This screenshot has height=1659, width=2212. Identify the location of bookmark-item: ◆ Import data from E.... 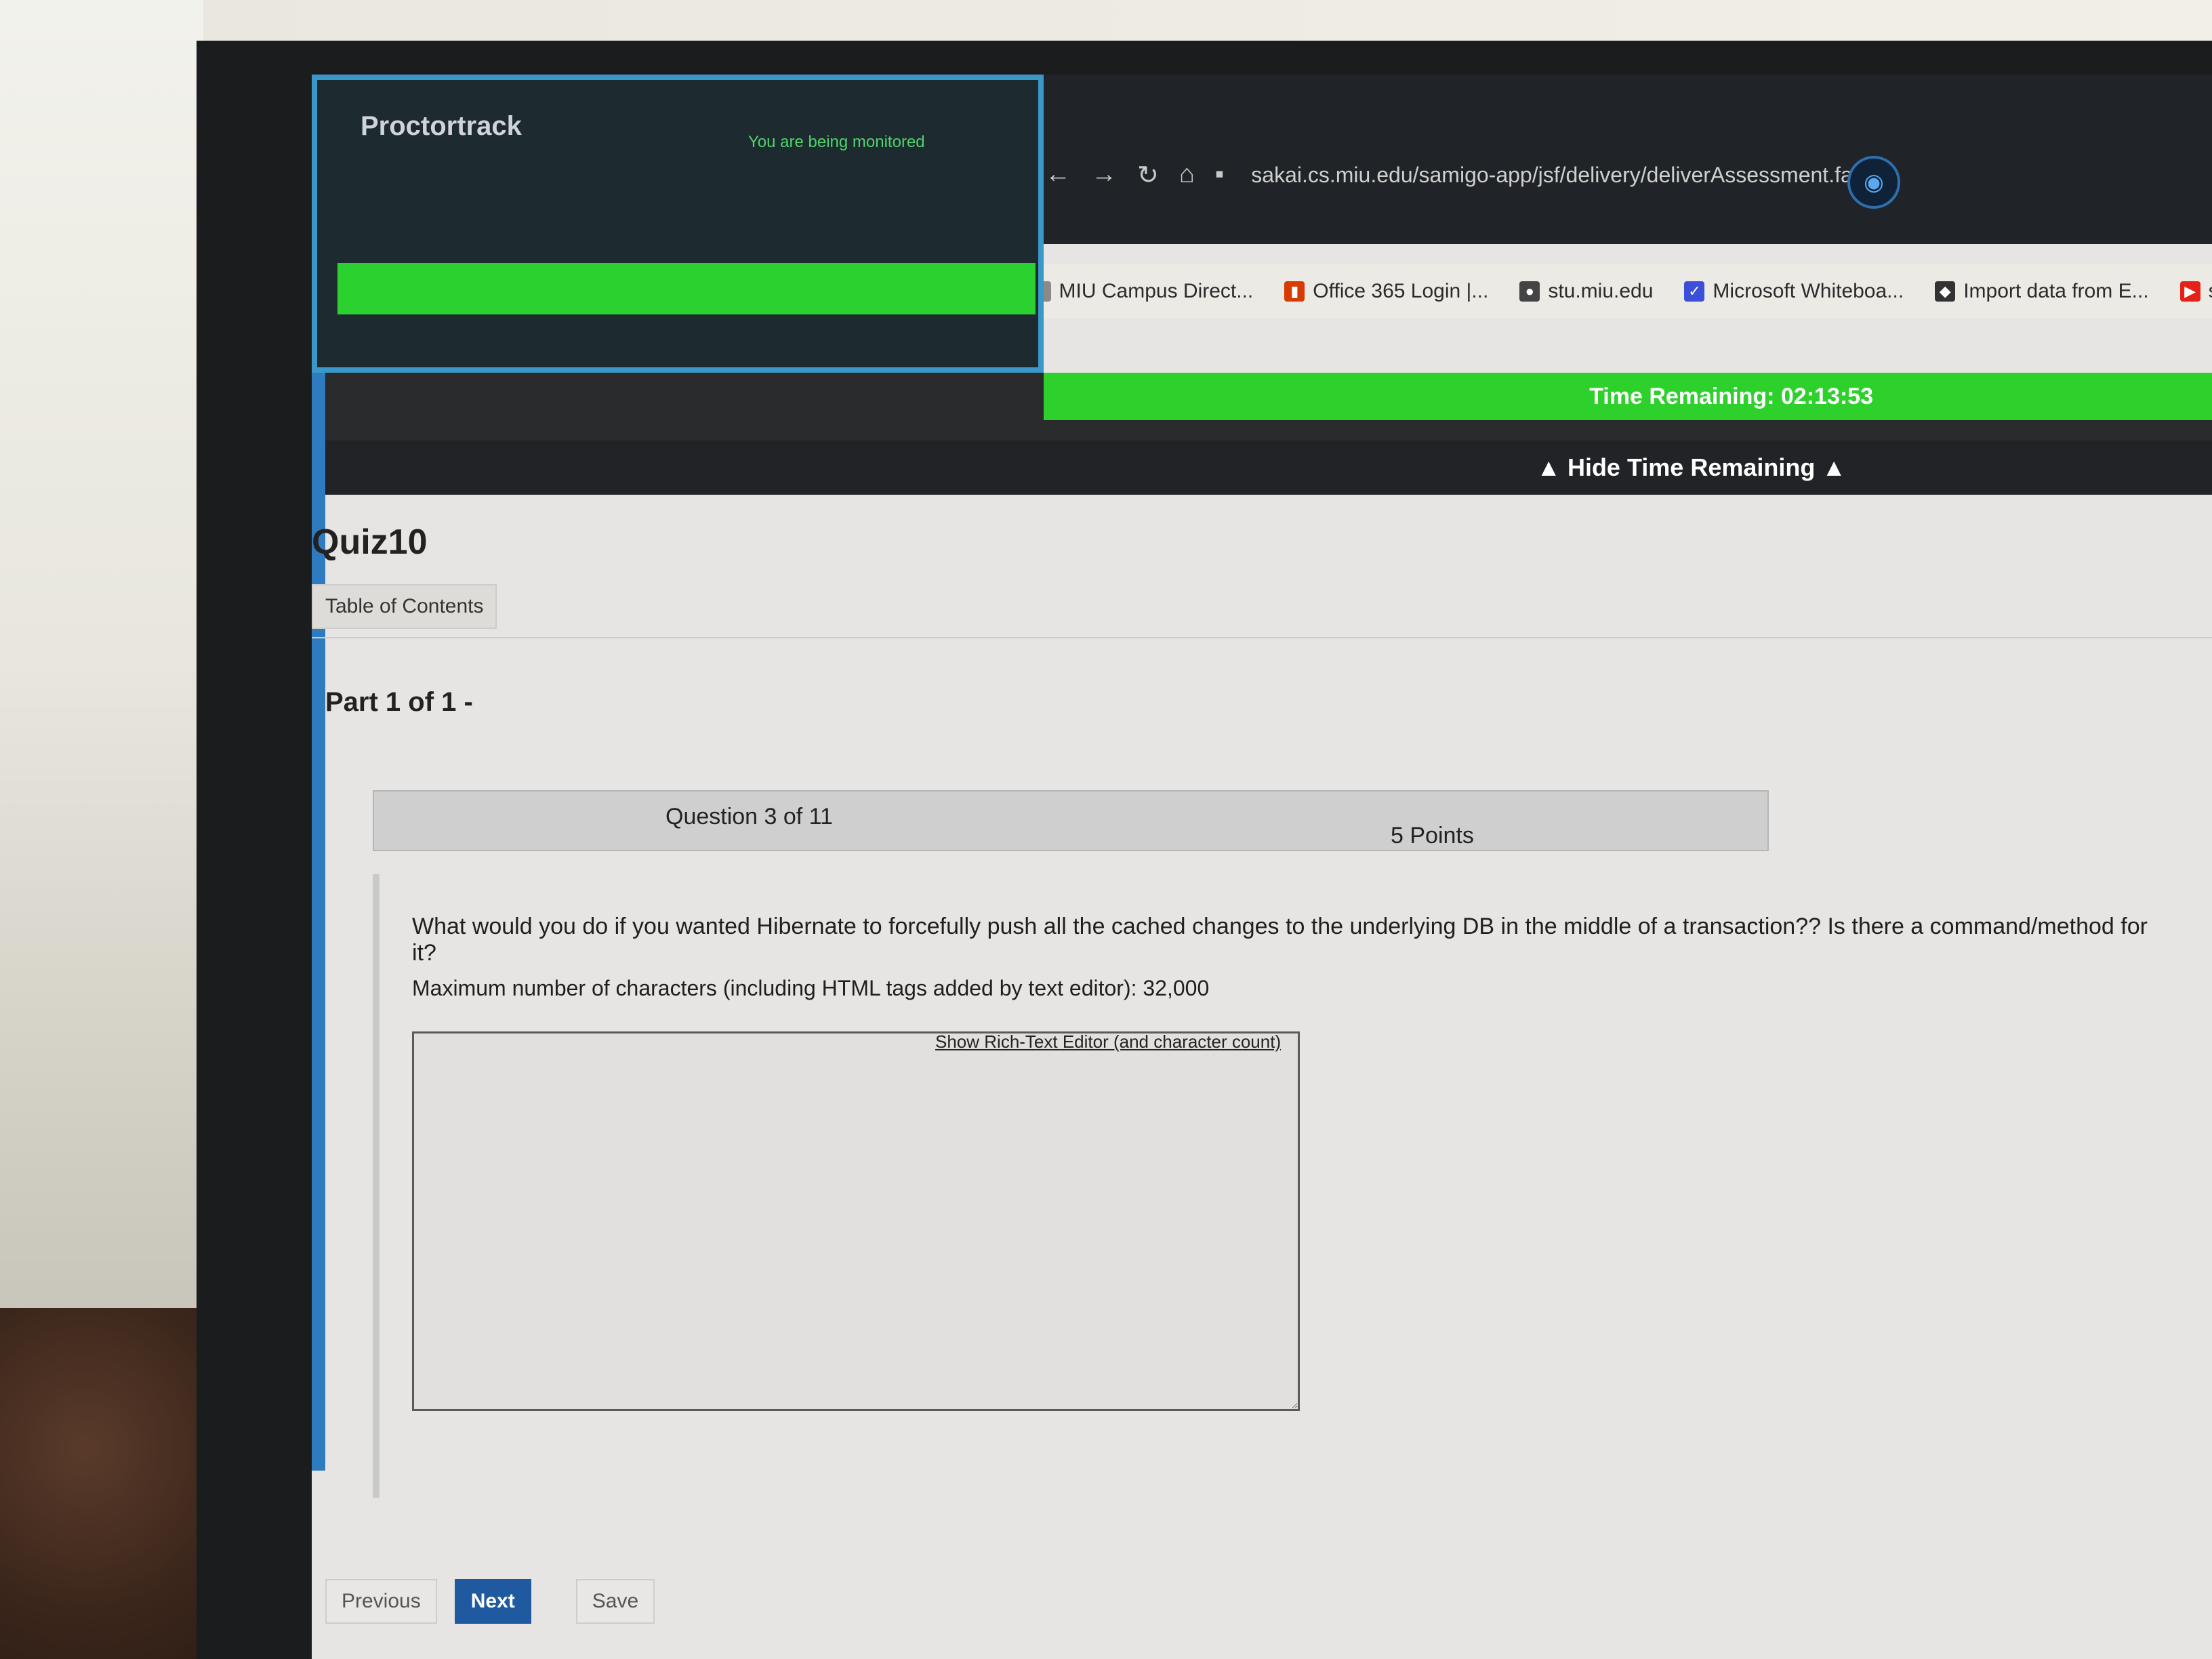
(2042, 291).